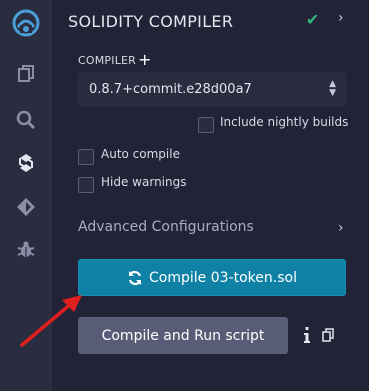 This screenshot has height=391, width=369. What do you see at coordinates (151, 21) in the screenshot?
I see `panel-title: SOLIDITY COMPILER` at bounding box center [151, 21].